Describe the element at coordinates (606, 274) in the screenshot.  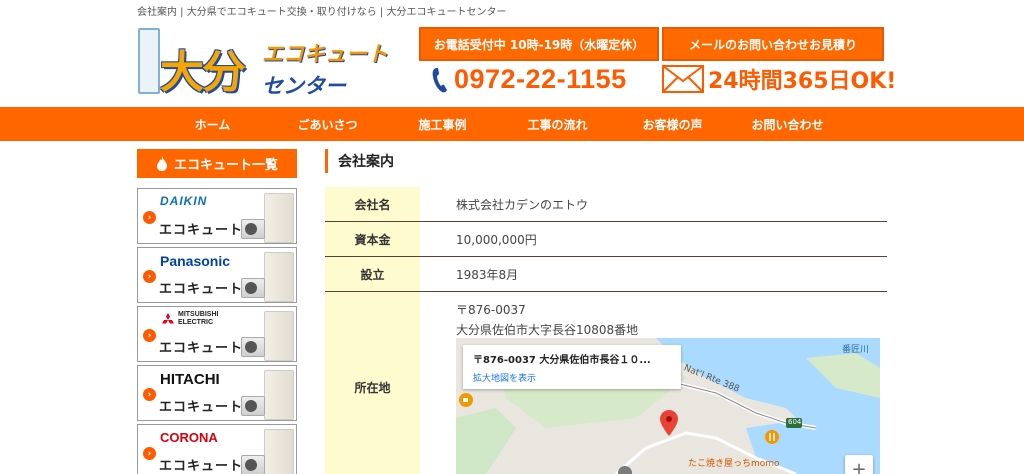
I see `table-row: 設立 1983年8月` at that location.